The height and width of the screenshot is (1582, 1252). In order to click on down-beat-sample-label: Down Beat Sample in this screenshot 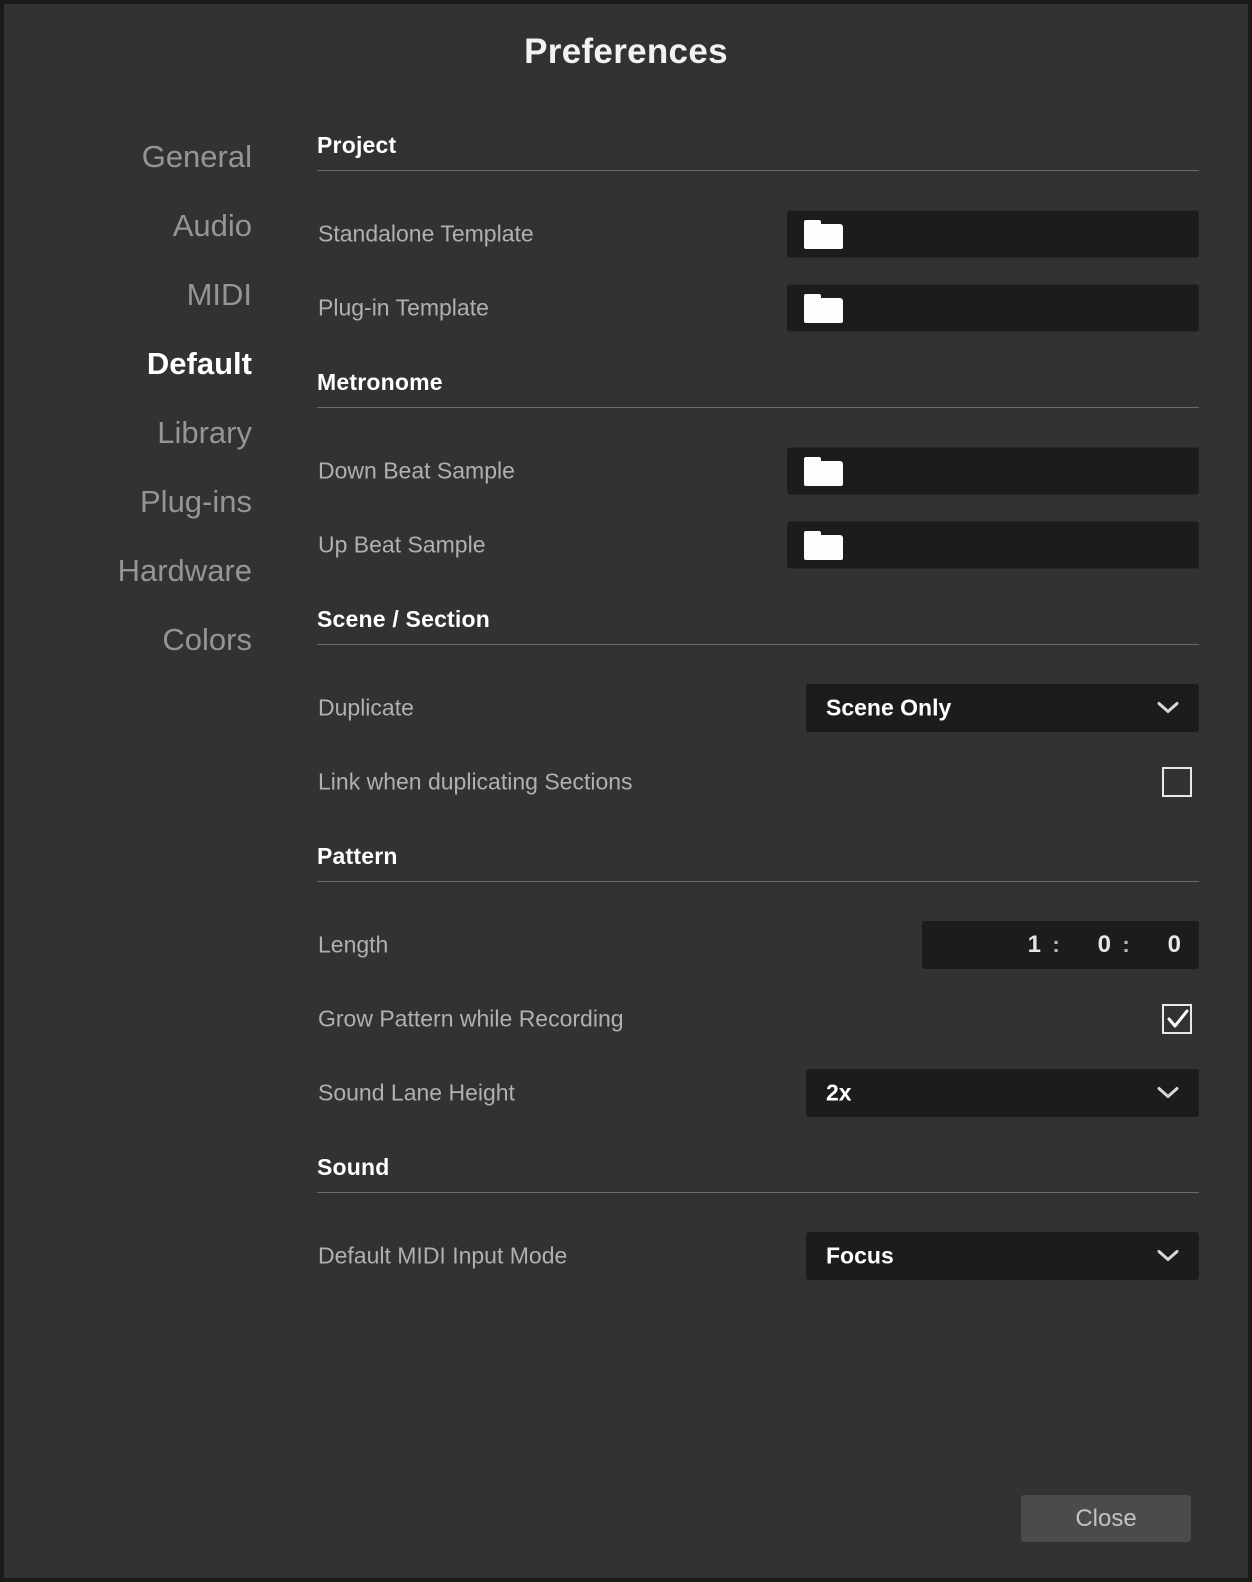, I will do `click(416, 470)`.